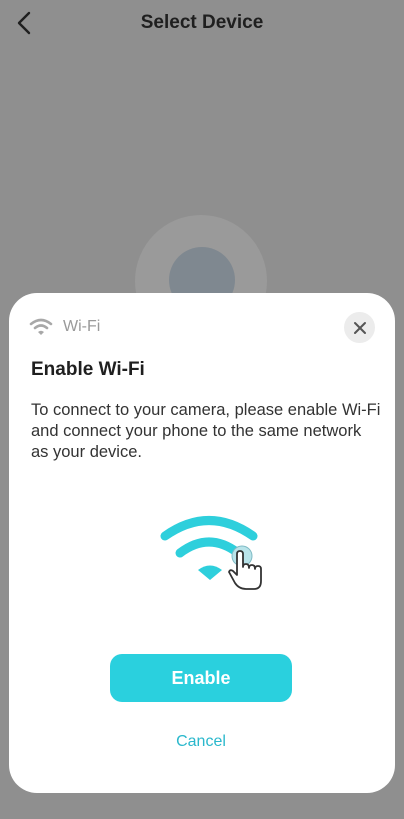 This screenshot has width=404, height=819. I want to click on nav-bar: Select Device, so click(202, 23).